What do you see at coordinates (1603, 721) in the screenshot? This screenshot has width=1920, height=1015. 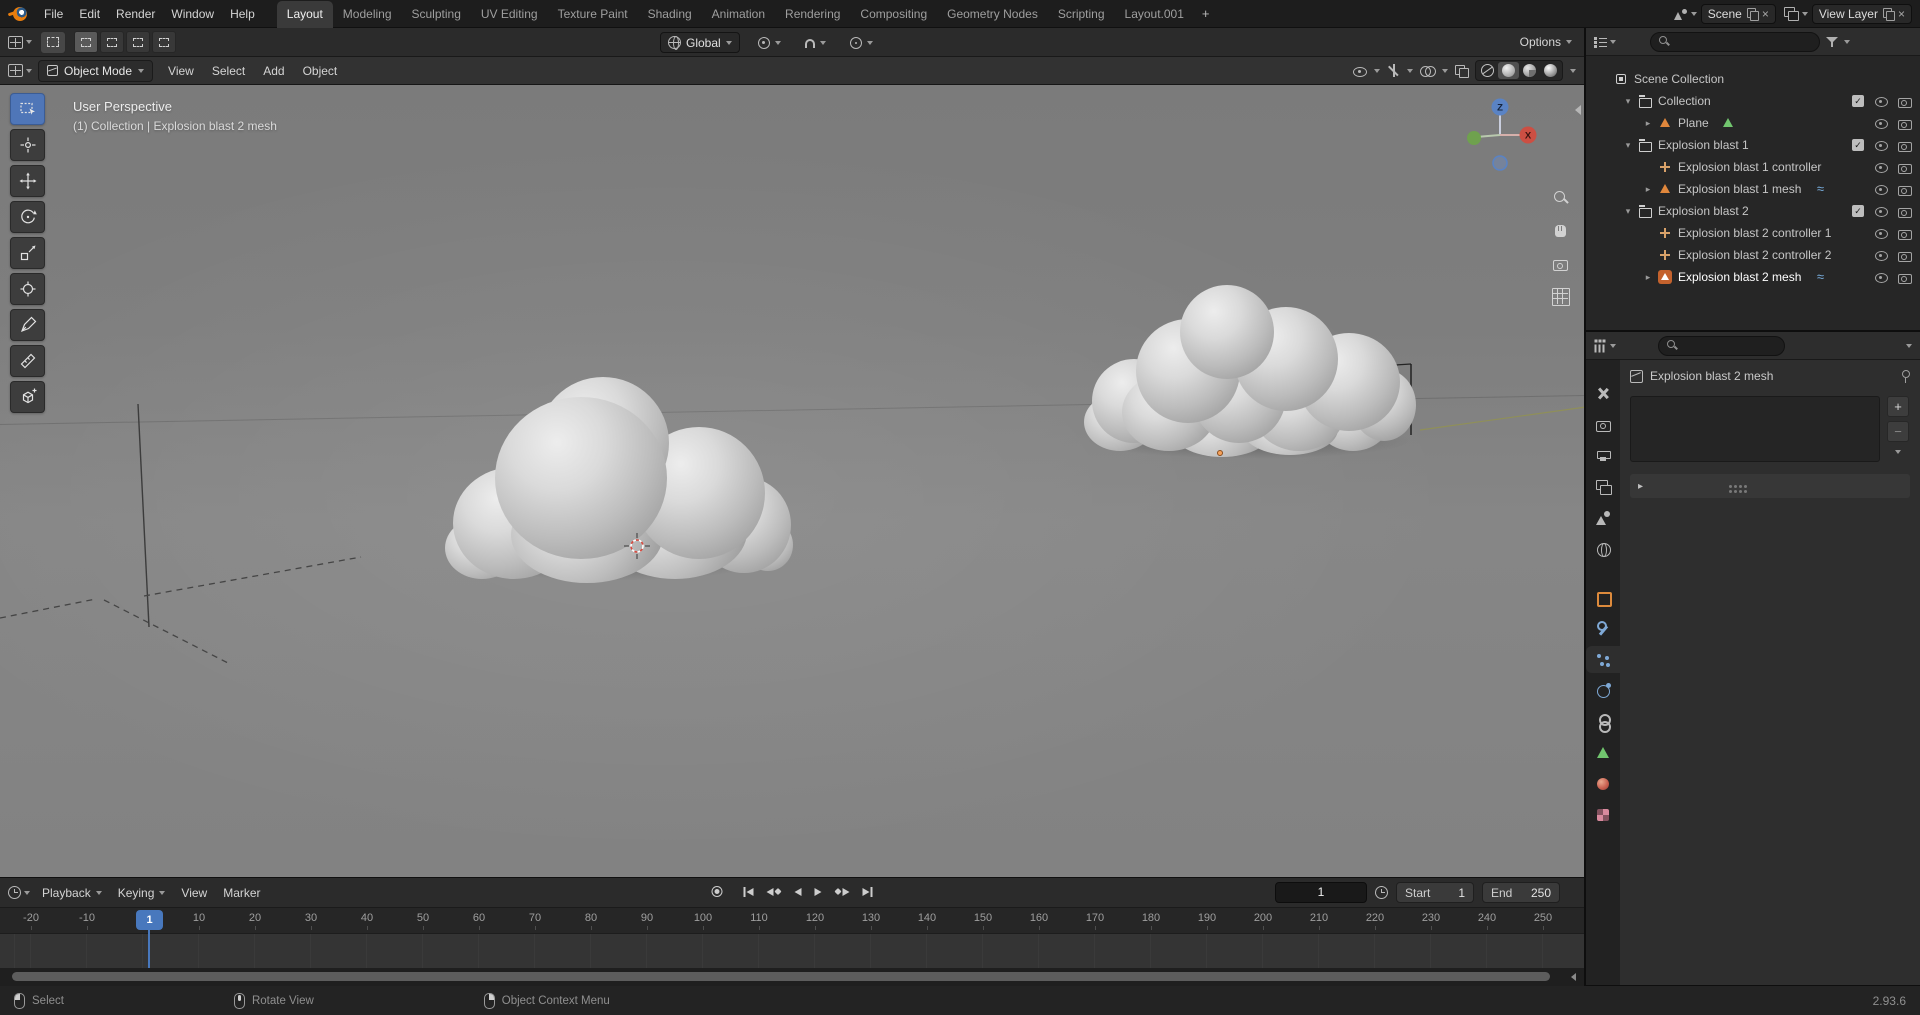 I see `tab-constraints` at bounding box center [1603, 721].